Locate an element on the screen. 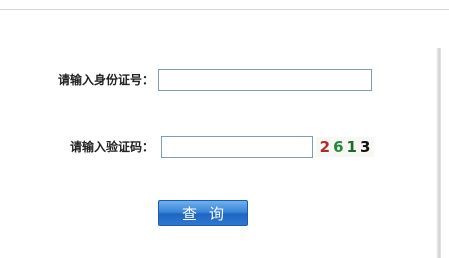  captcha-char: 6 is located at coordinates (338, 147).